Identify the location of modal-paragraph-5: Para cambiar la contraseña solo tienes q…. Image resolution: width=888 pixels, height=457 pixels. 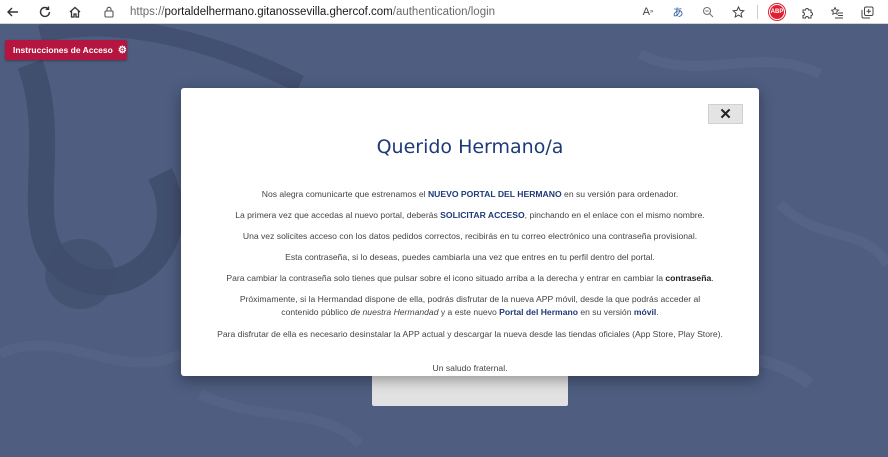
(470, 278).